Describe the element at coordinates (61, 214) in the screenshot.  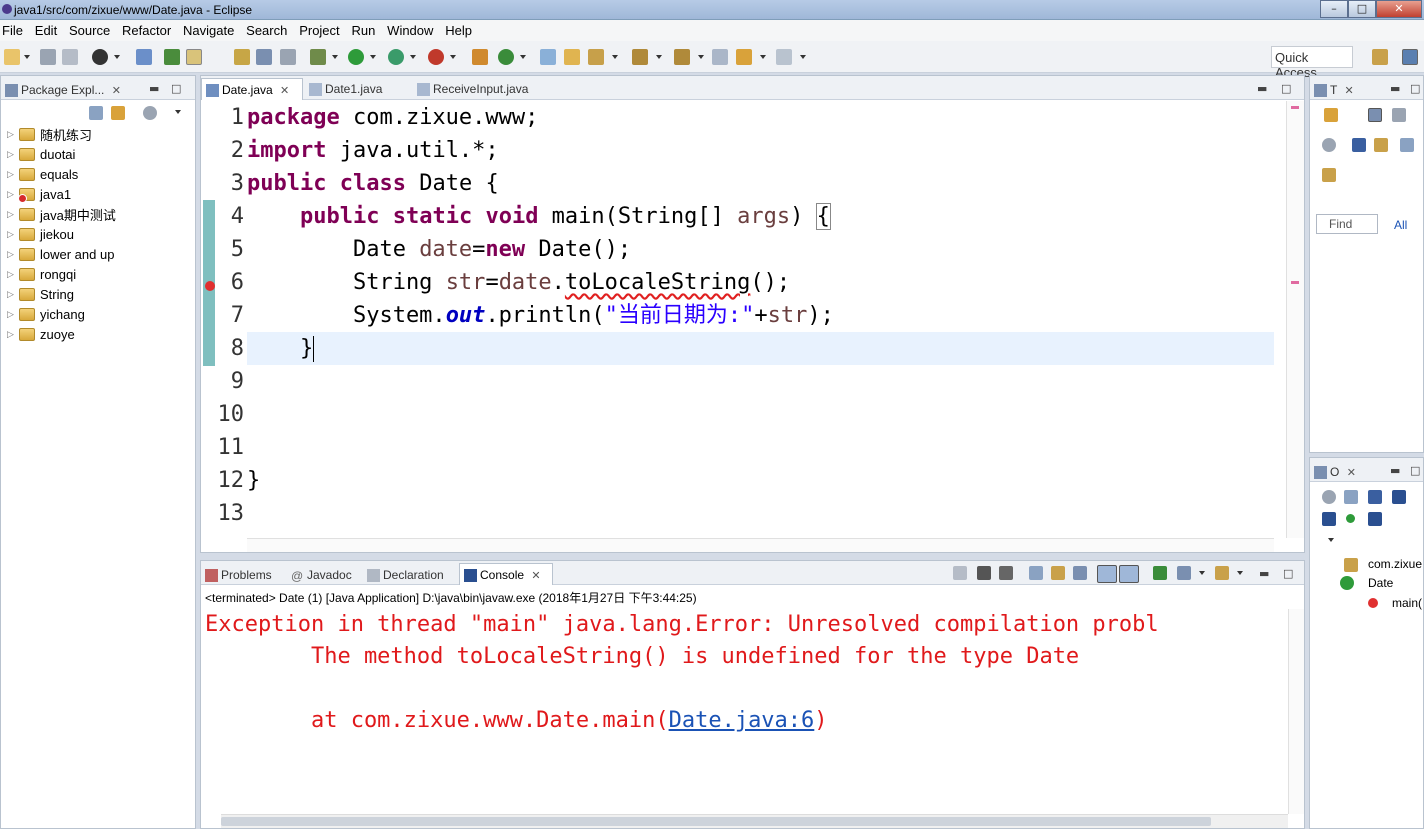
I see `project-tree-item: ▷ java期中测试` at that location.